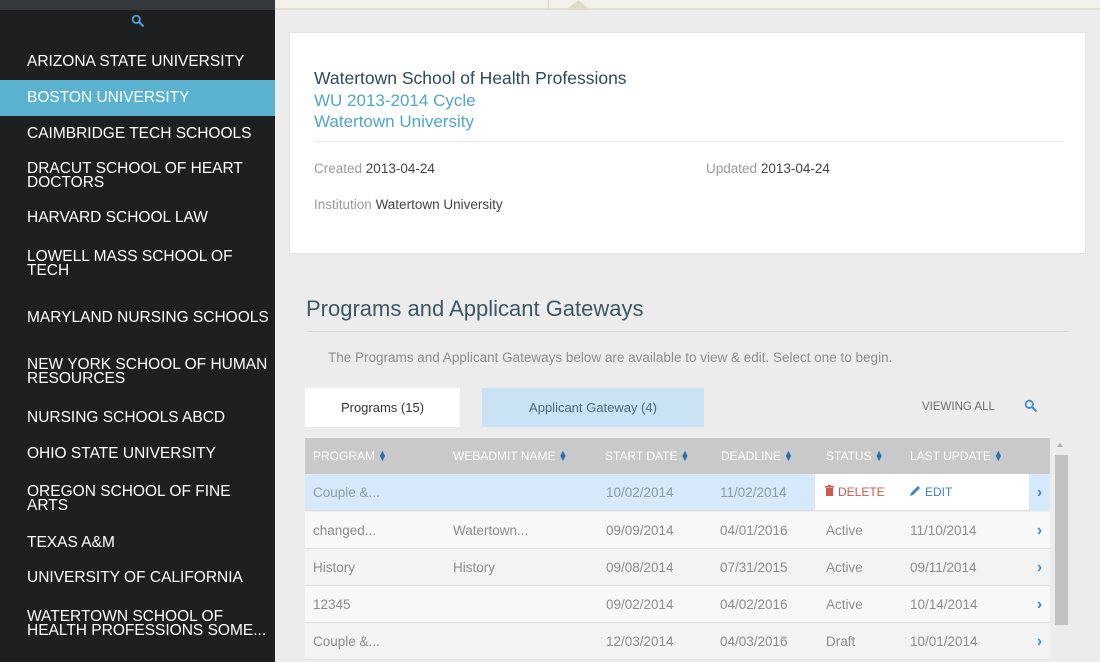 This screenshot has height=662, width=1100. I want to click on column-header-webadmit-name: WEBADMIT NAME ▲ ▼, so click(510, 456).